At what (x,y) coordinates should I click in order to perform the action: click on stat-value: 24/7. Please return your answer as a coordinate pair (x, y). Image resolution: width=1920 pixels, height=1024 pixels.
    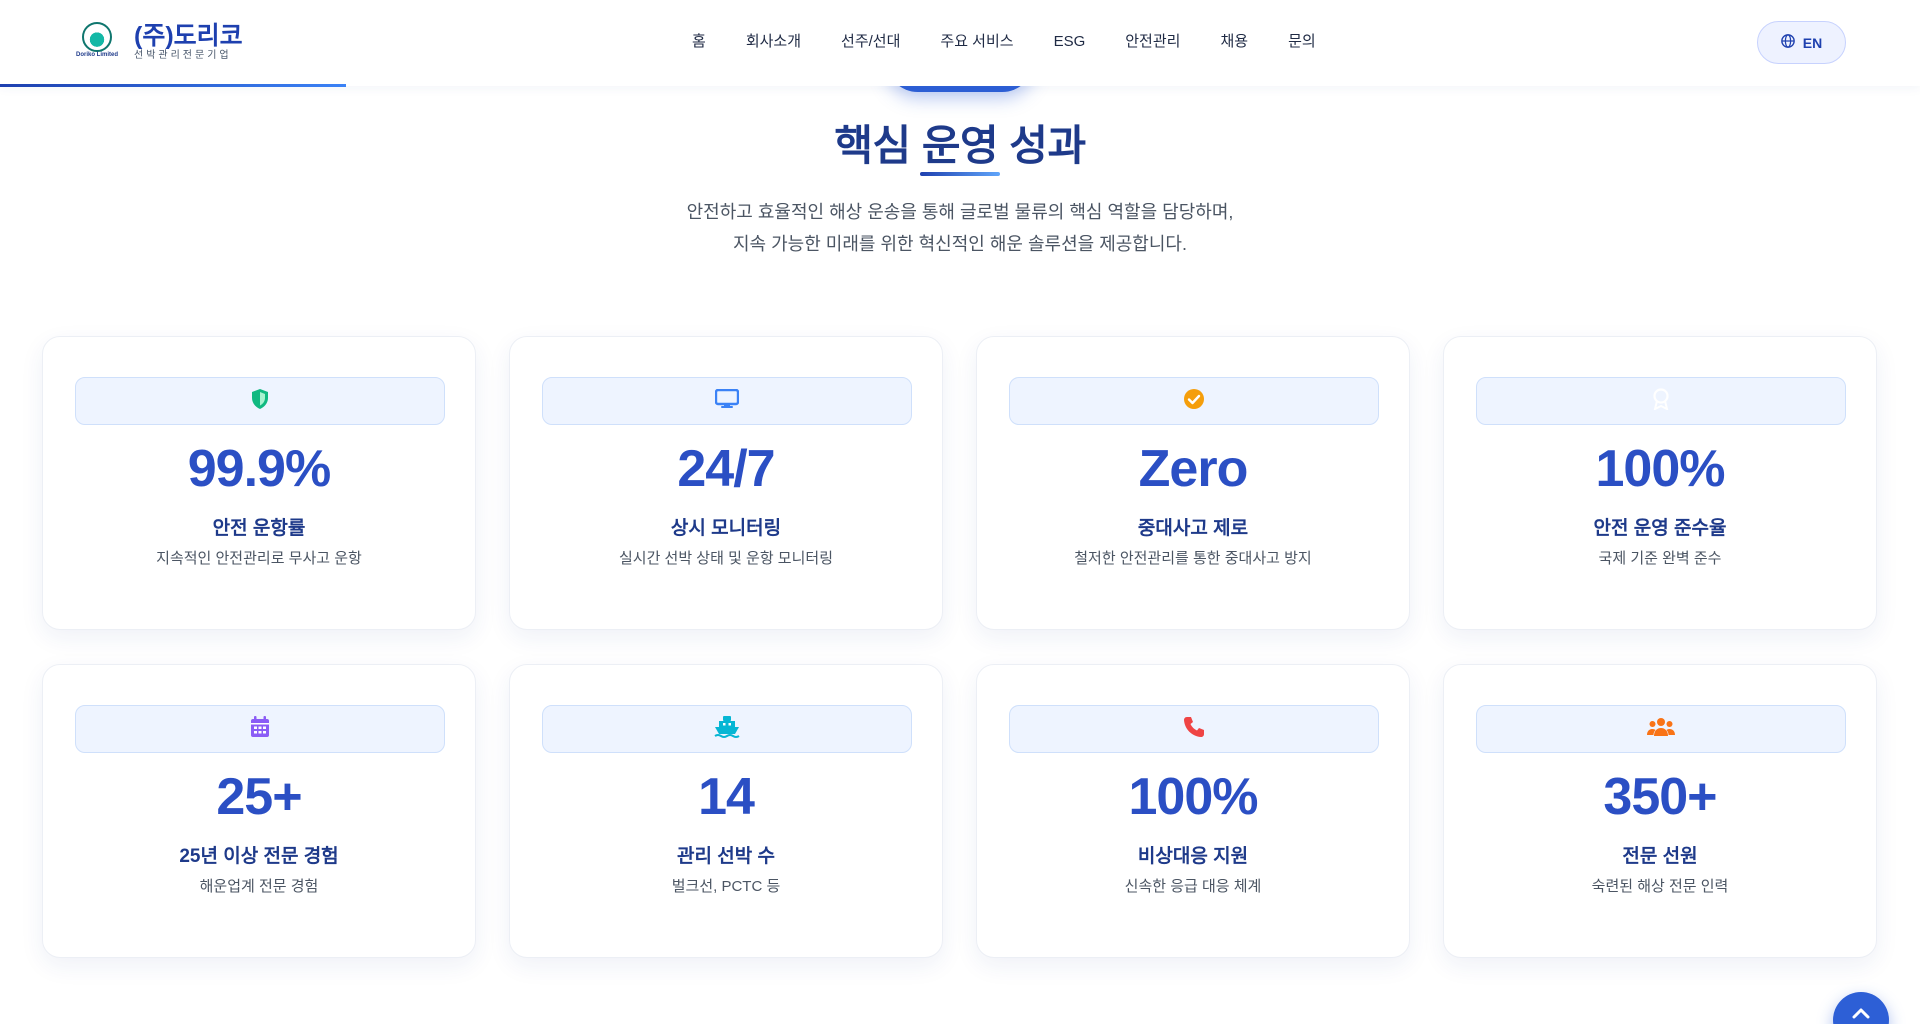
    Looking at the image, I should click on (726, 469).